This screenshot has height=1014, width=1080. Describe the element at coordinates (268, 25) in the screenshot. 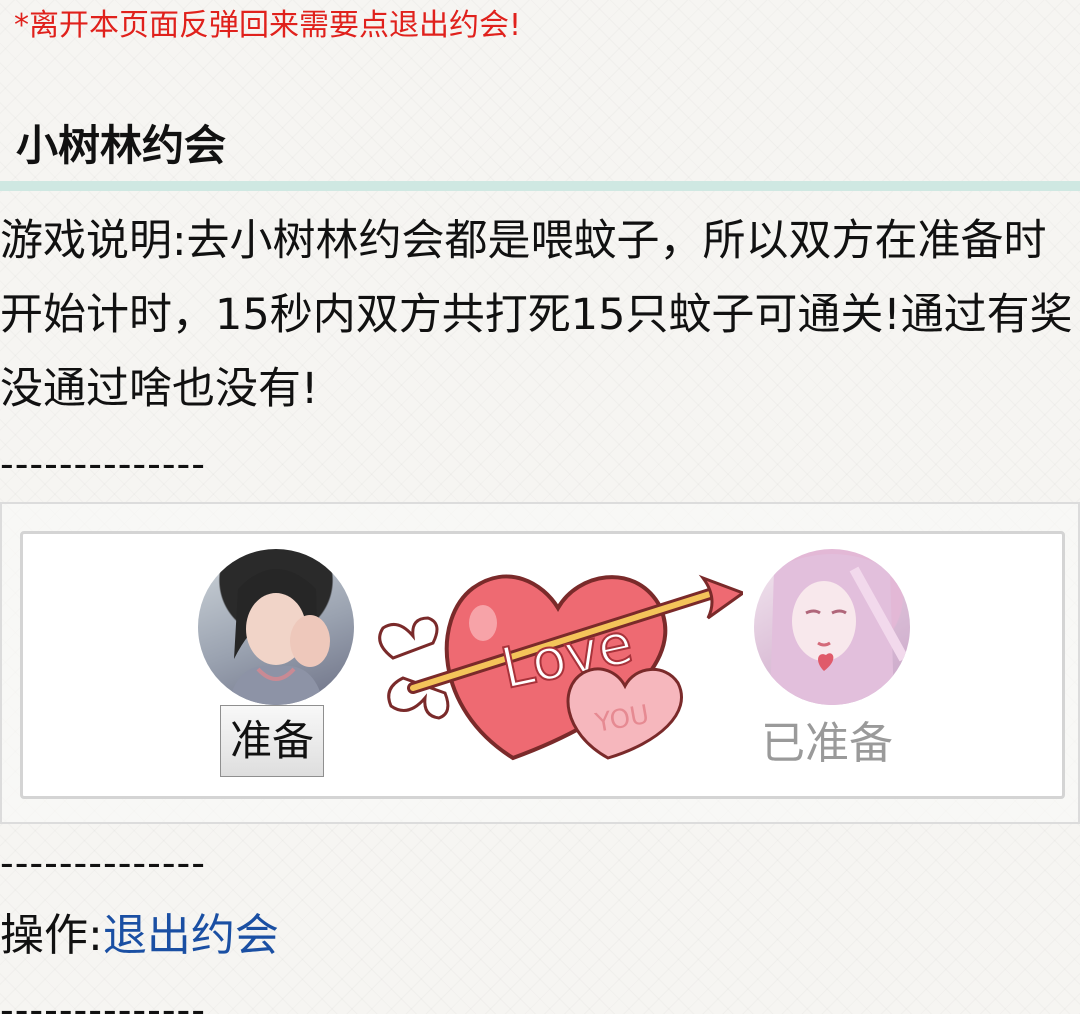

I see `leave-page-notice: *离开本页面反弹回来需要点退出约会!` at that location.